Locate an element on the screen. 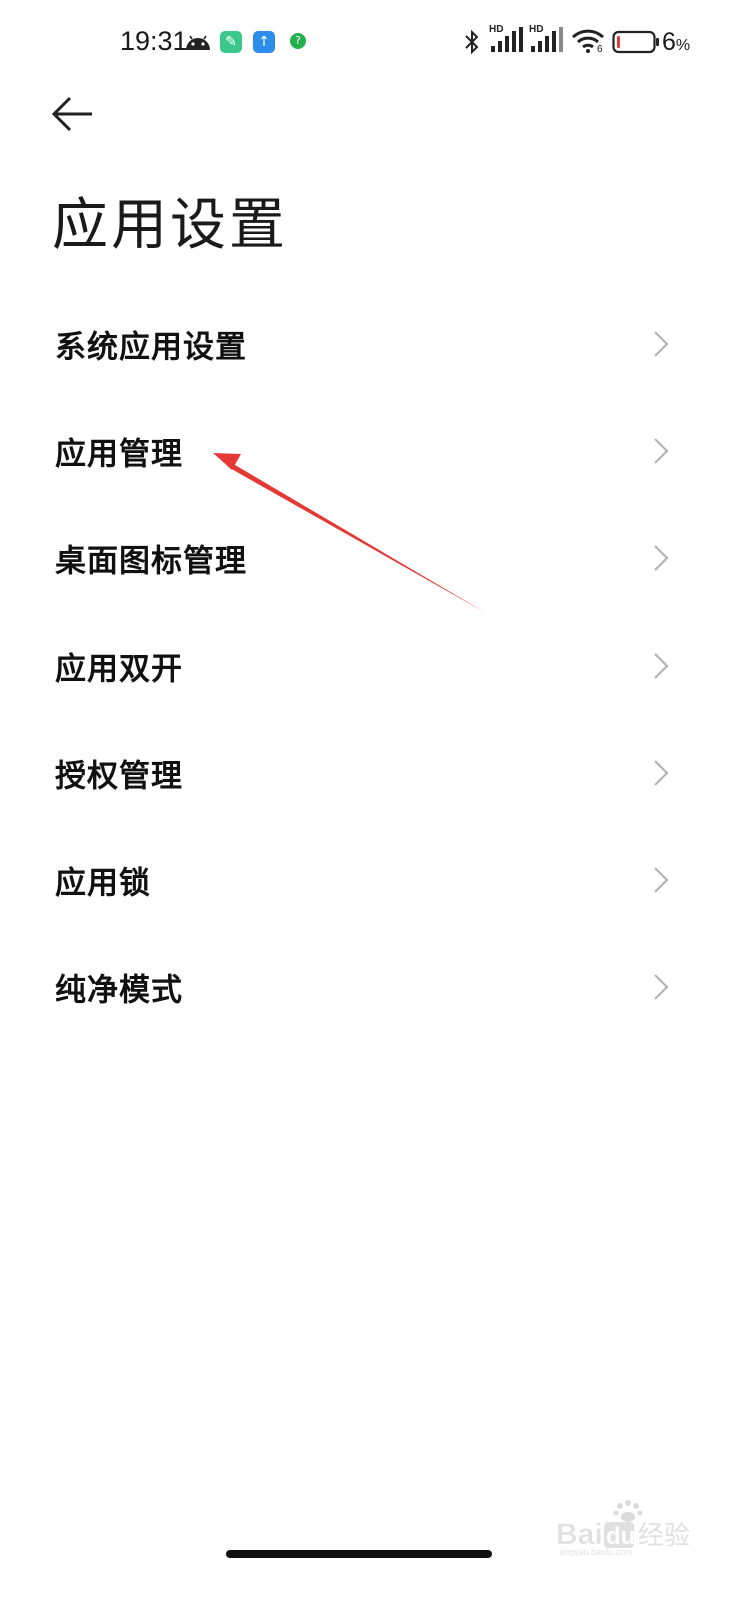 The image size is (738, 1600). menu-item-label: 纯净模式 is located at coordinates (119, 990).